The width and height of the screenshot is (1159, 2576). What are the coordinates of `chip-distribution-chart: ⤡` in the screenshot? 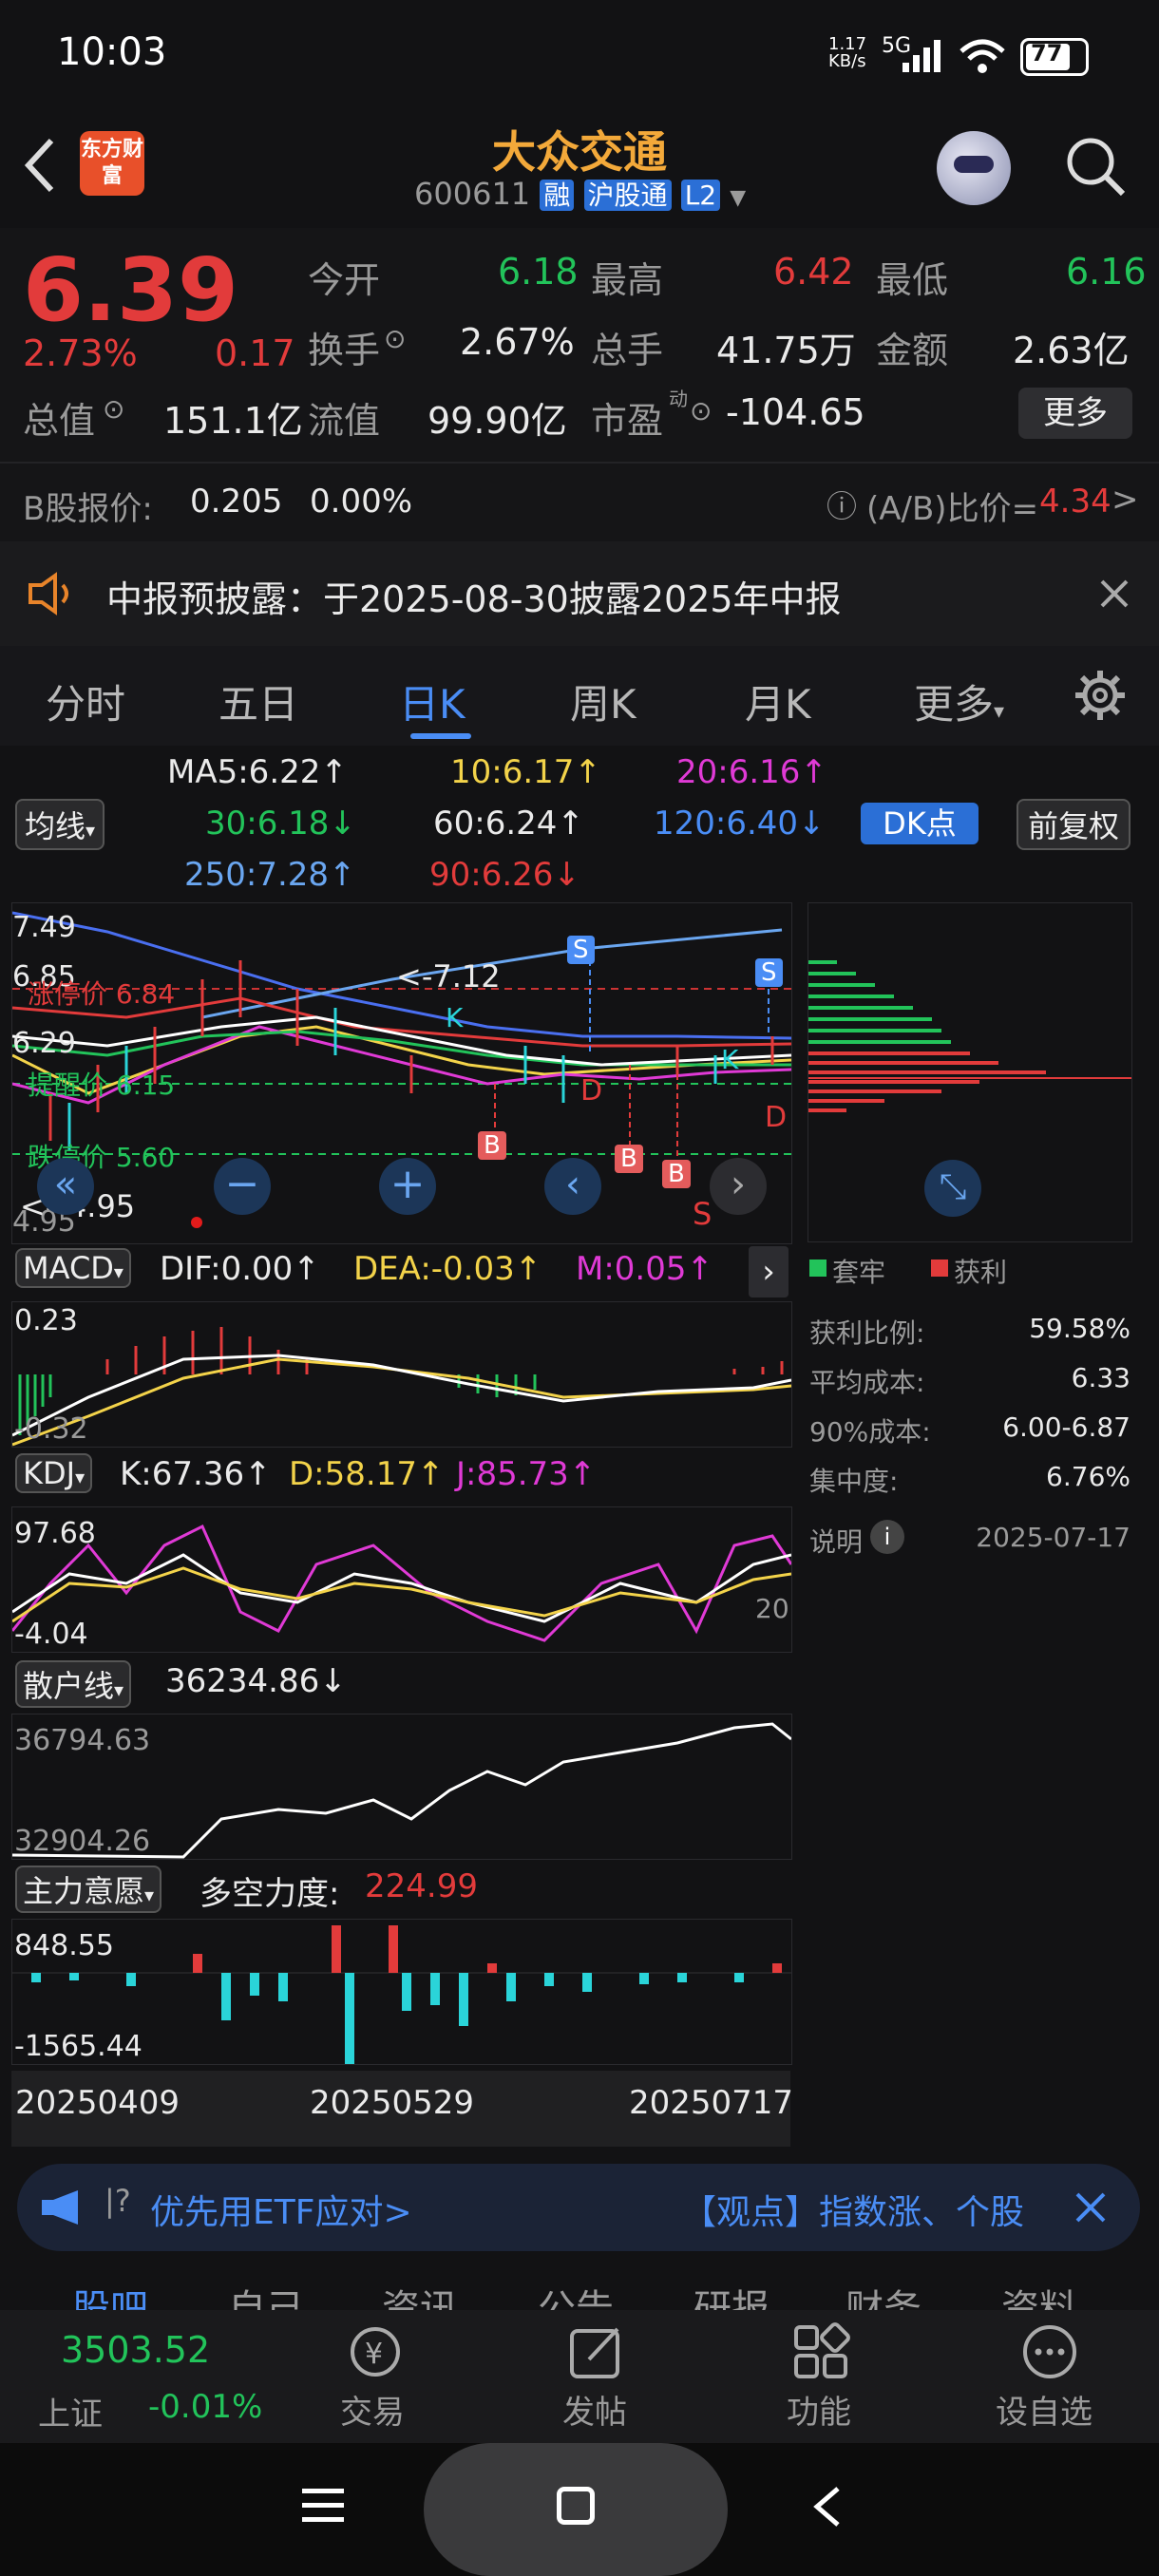 It's located at (970, 1072).